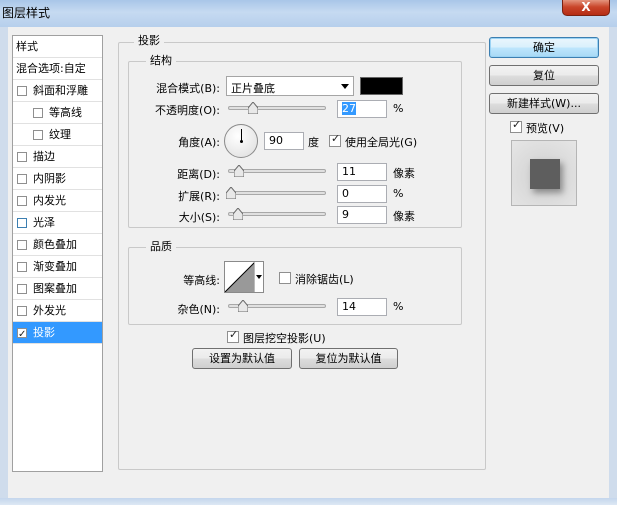 Image resolution: width=617 pixels, height=505 pixels. Describe the element at coordinates (290, 86) in the screenshot. I see `blend-mode-select: 正片叠底` at that location.